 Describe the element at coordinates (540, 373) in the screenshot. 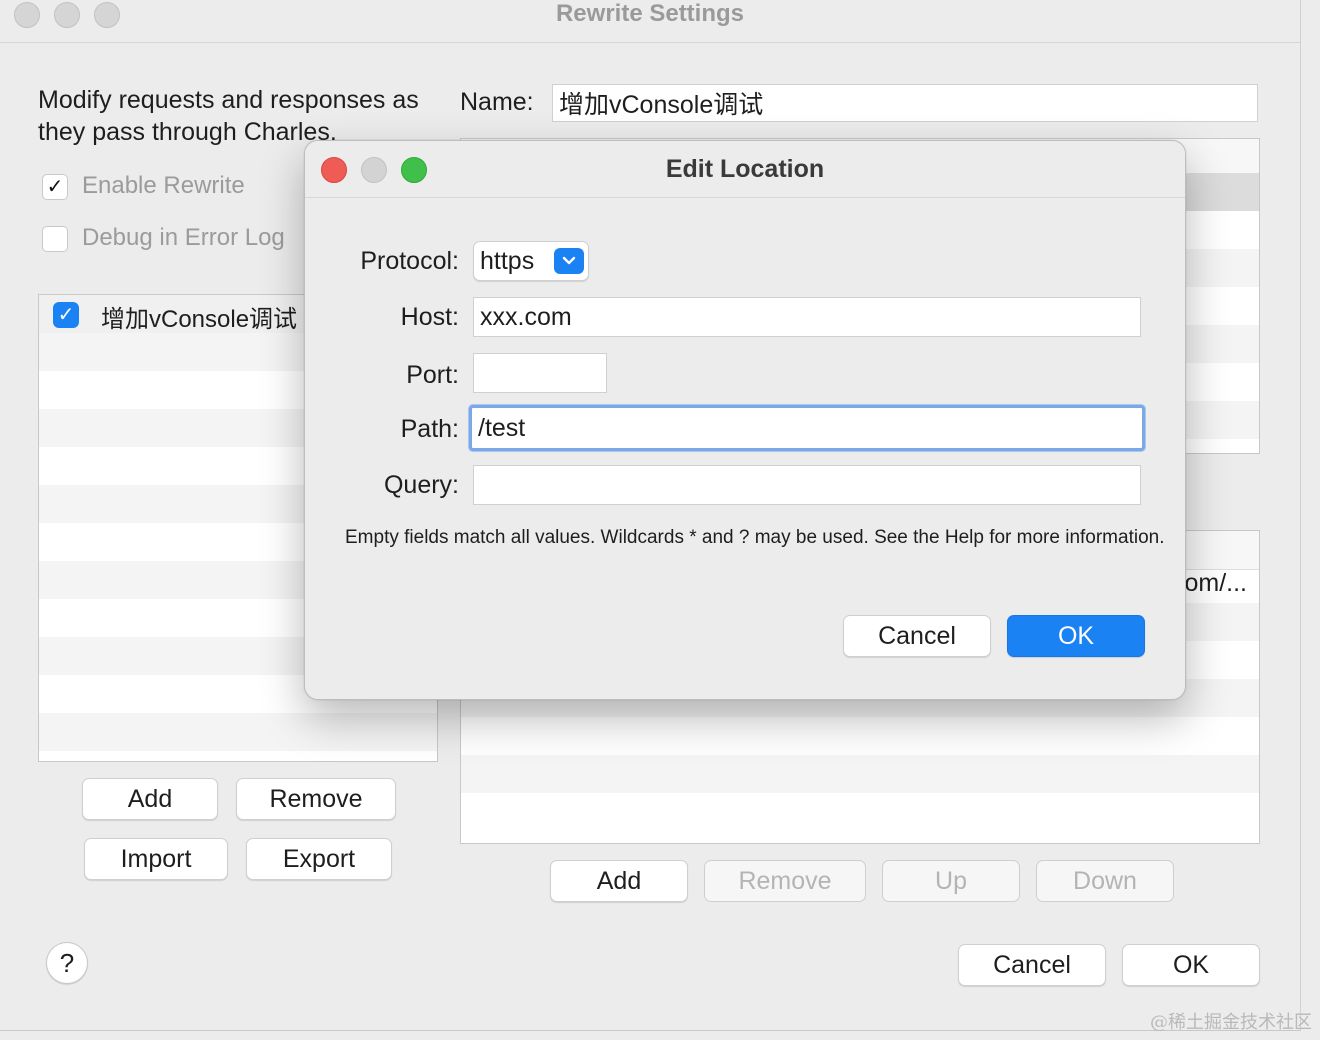

I see `port-input` at that location.